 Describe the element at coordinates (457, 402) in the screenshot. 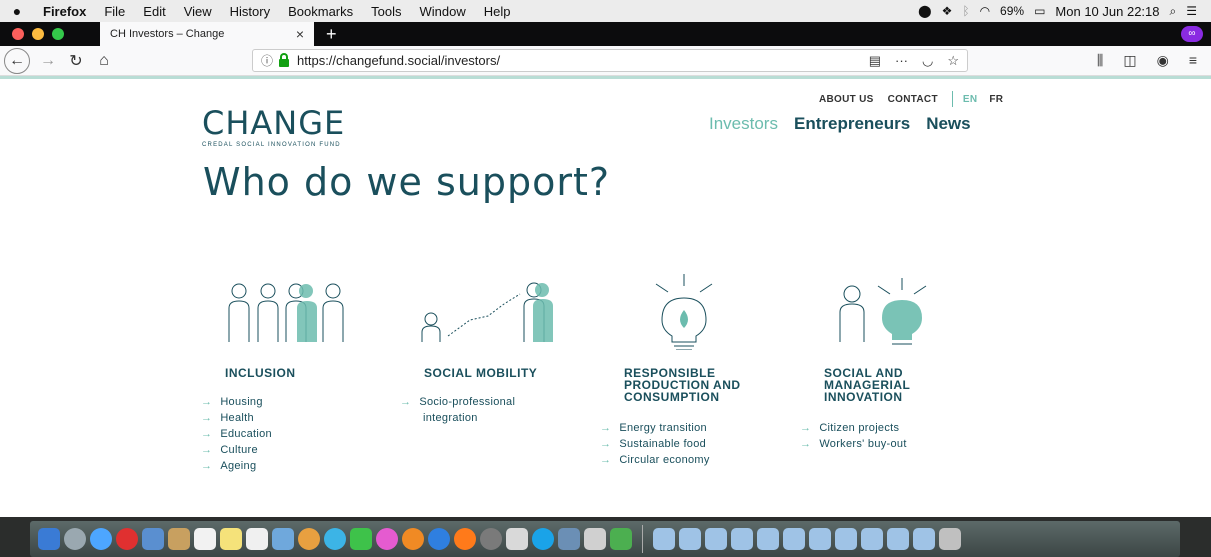

I see `list-item: → Socio-professional` at that location.